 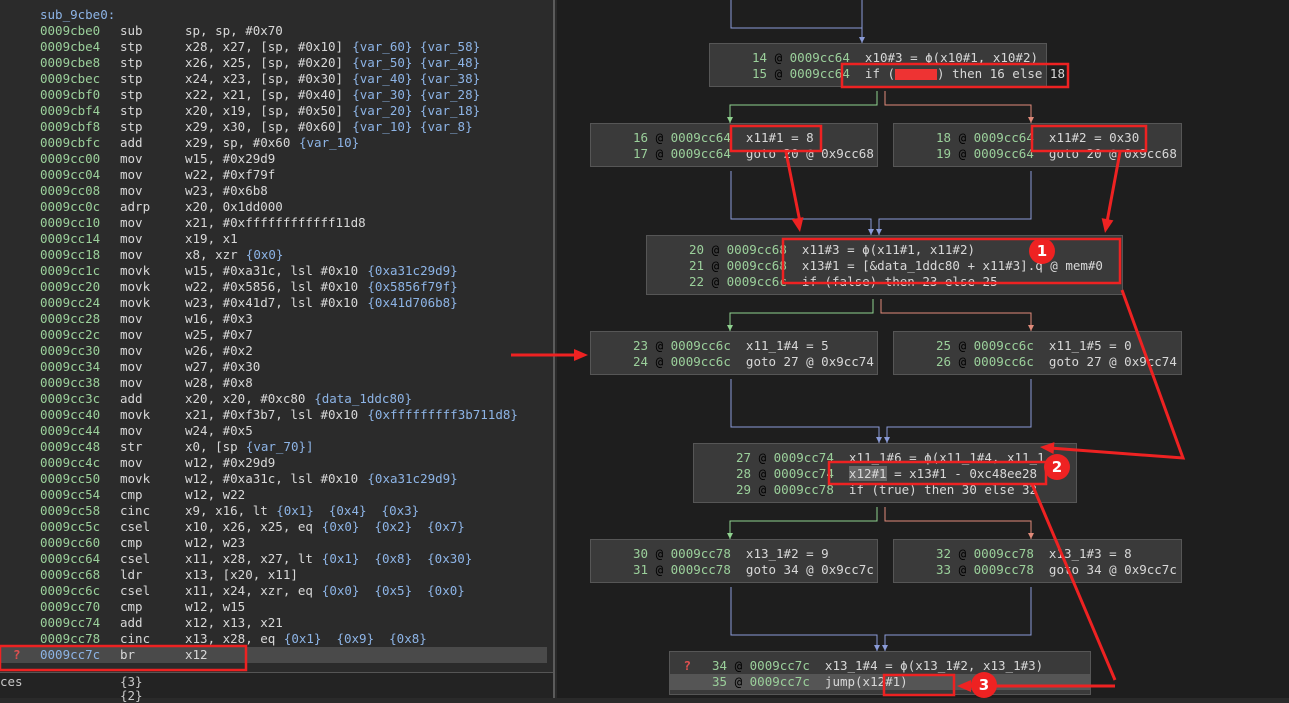 I want to click on il-row: 22 @ 0009cc6c if (false) then 23 else 25, so click(x=884, y=282).